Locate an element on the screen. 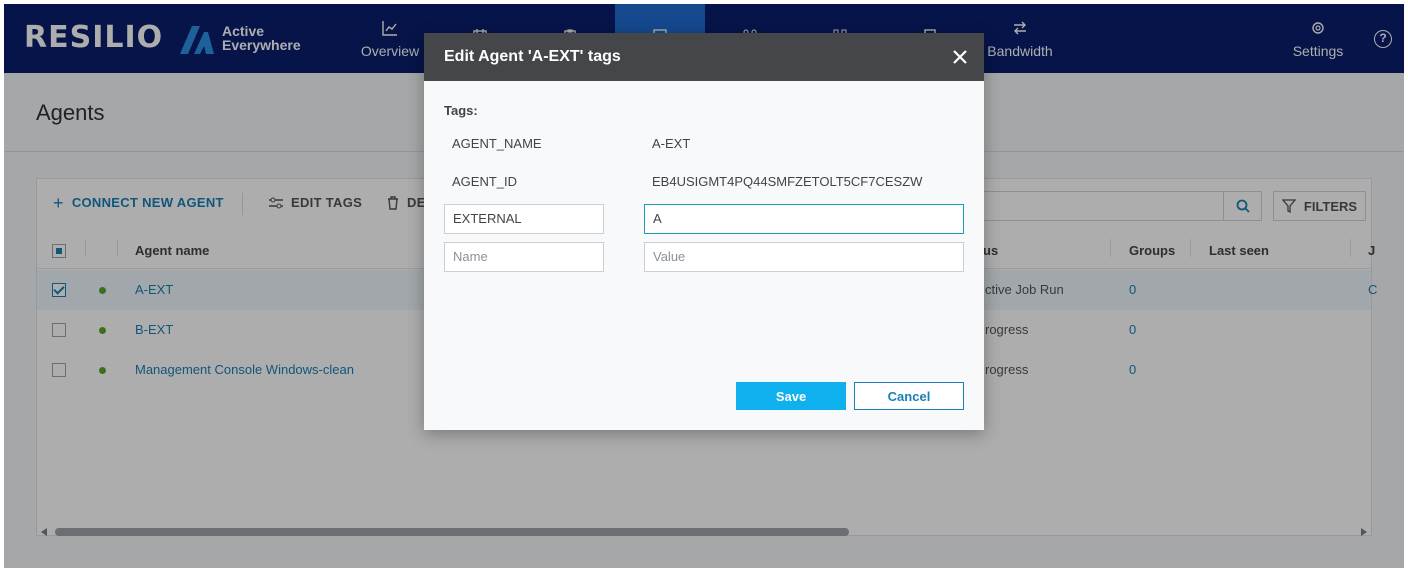 This screenshot has width=1408, height=572. tag-value-input: A is located at coordinates (804, 219).